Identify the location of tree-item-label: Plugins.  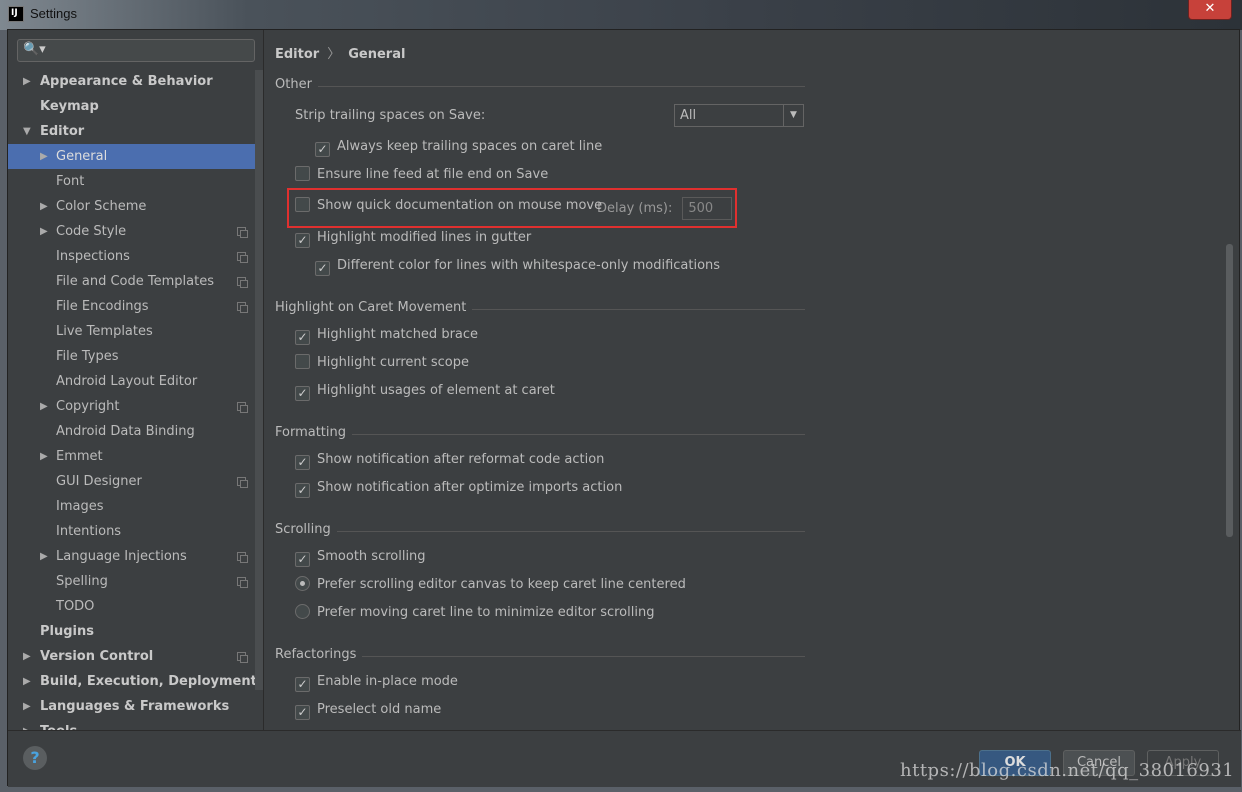
(67, 631).